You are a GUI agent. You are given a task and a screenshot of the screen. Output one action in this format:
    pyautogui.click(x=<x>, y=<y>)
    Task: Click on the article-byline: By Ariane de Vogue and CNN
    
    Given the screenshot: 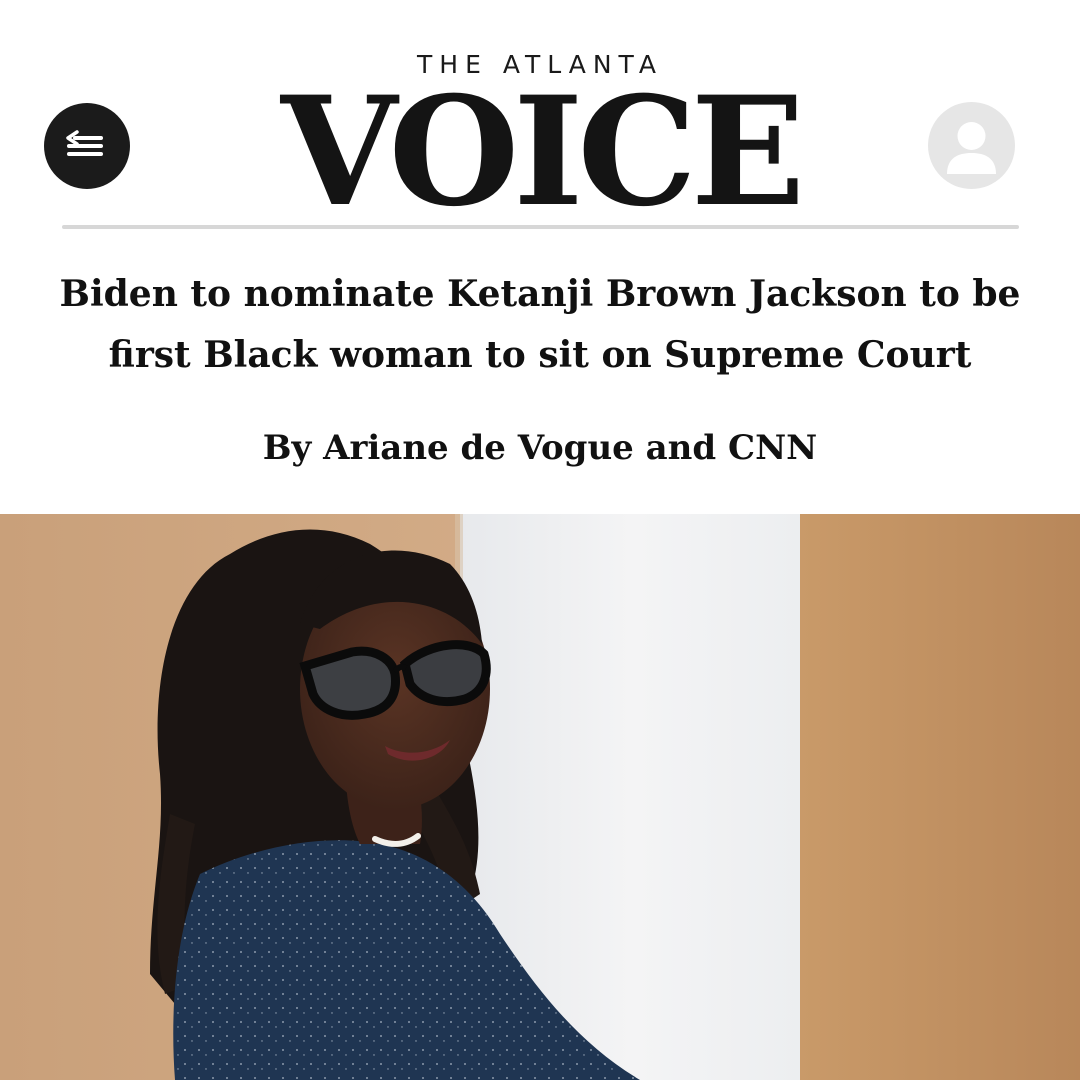 What is the action you would take?
    pyautogui.click(x=540, y=448)
    